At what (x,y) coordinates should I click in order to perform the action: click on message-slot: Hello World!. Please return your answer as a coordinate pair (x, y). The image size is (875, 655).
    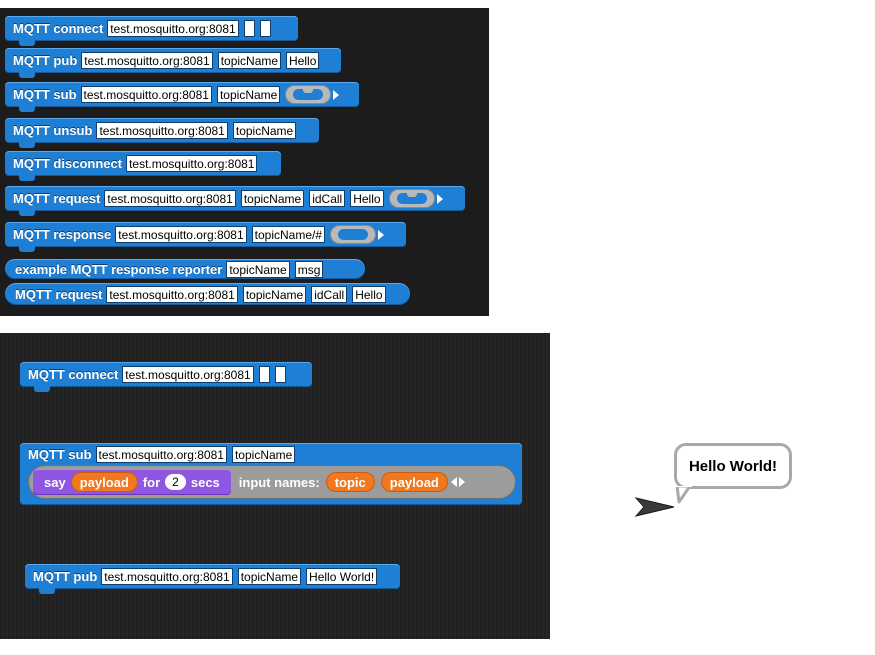
    Looking at the image, I should click on (342, 576).